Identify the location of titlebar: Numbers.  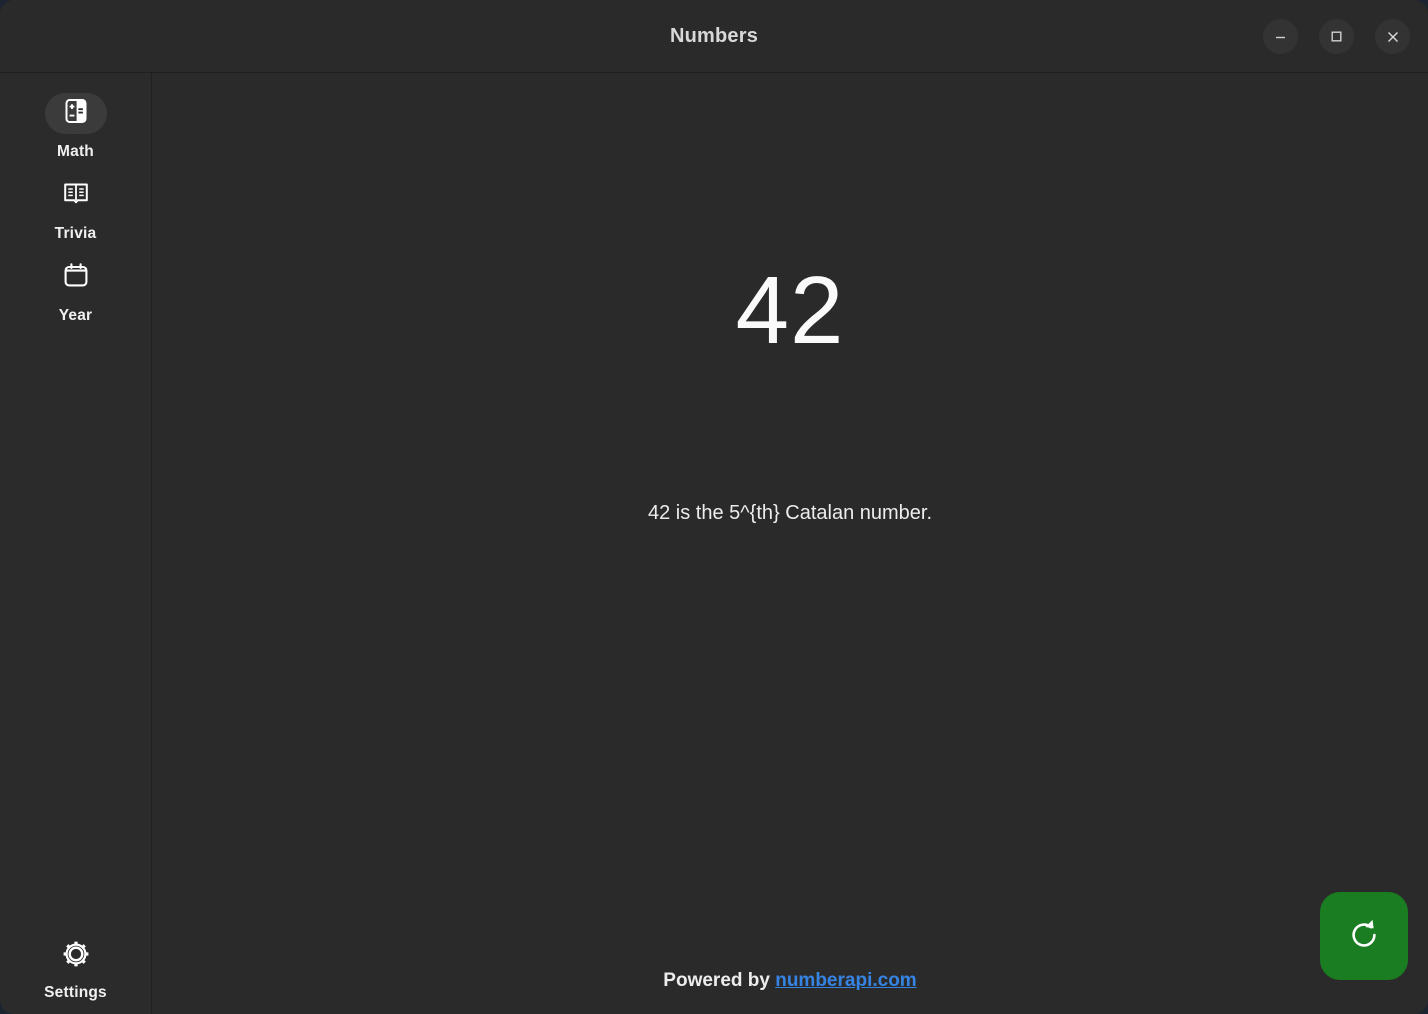
(714, 36).